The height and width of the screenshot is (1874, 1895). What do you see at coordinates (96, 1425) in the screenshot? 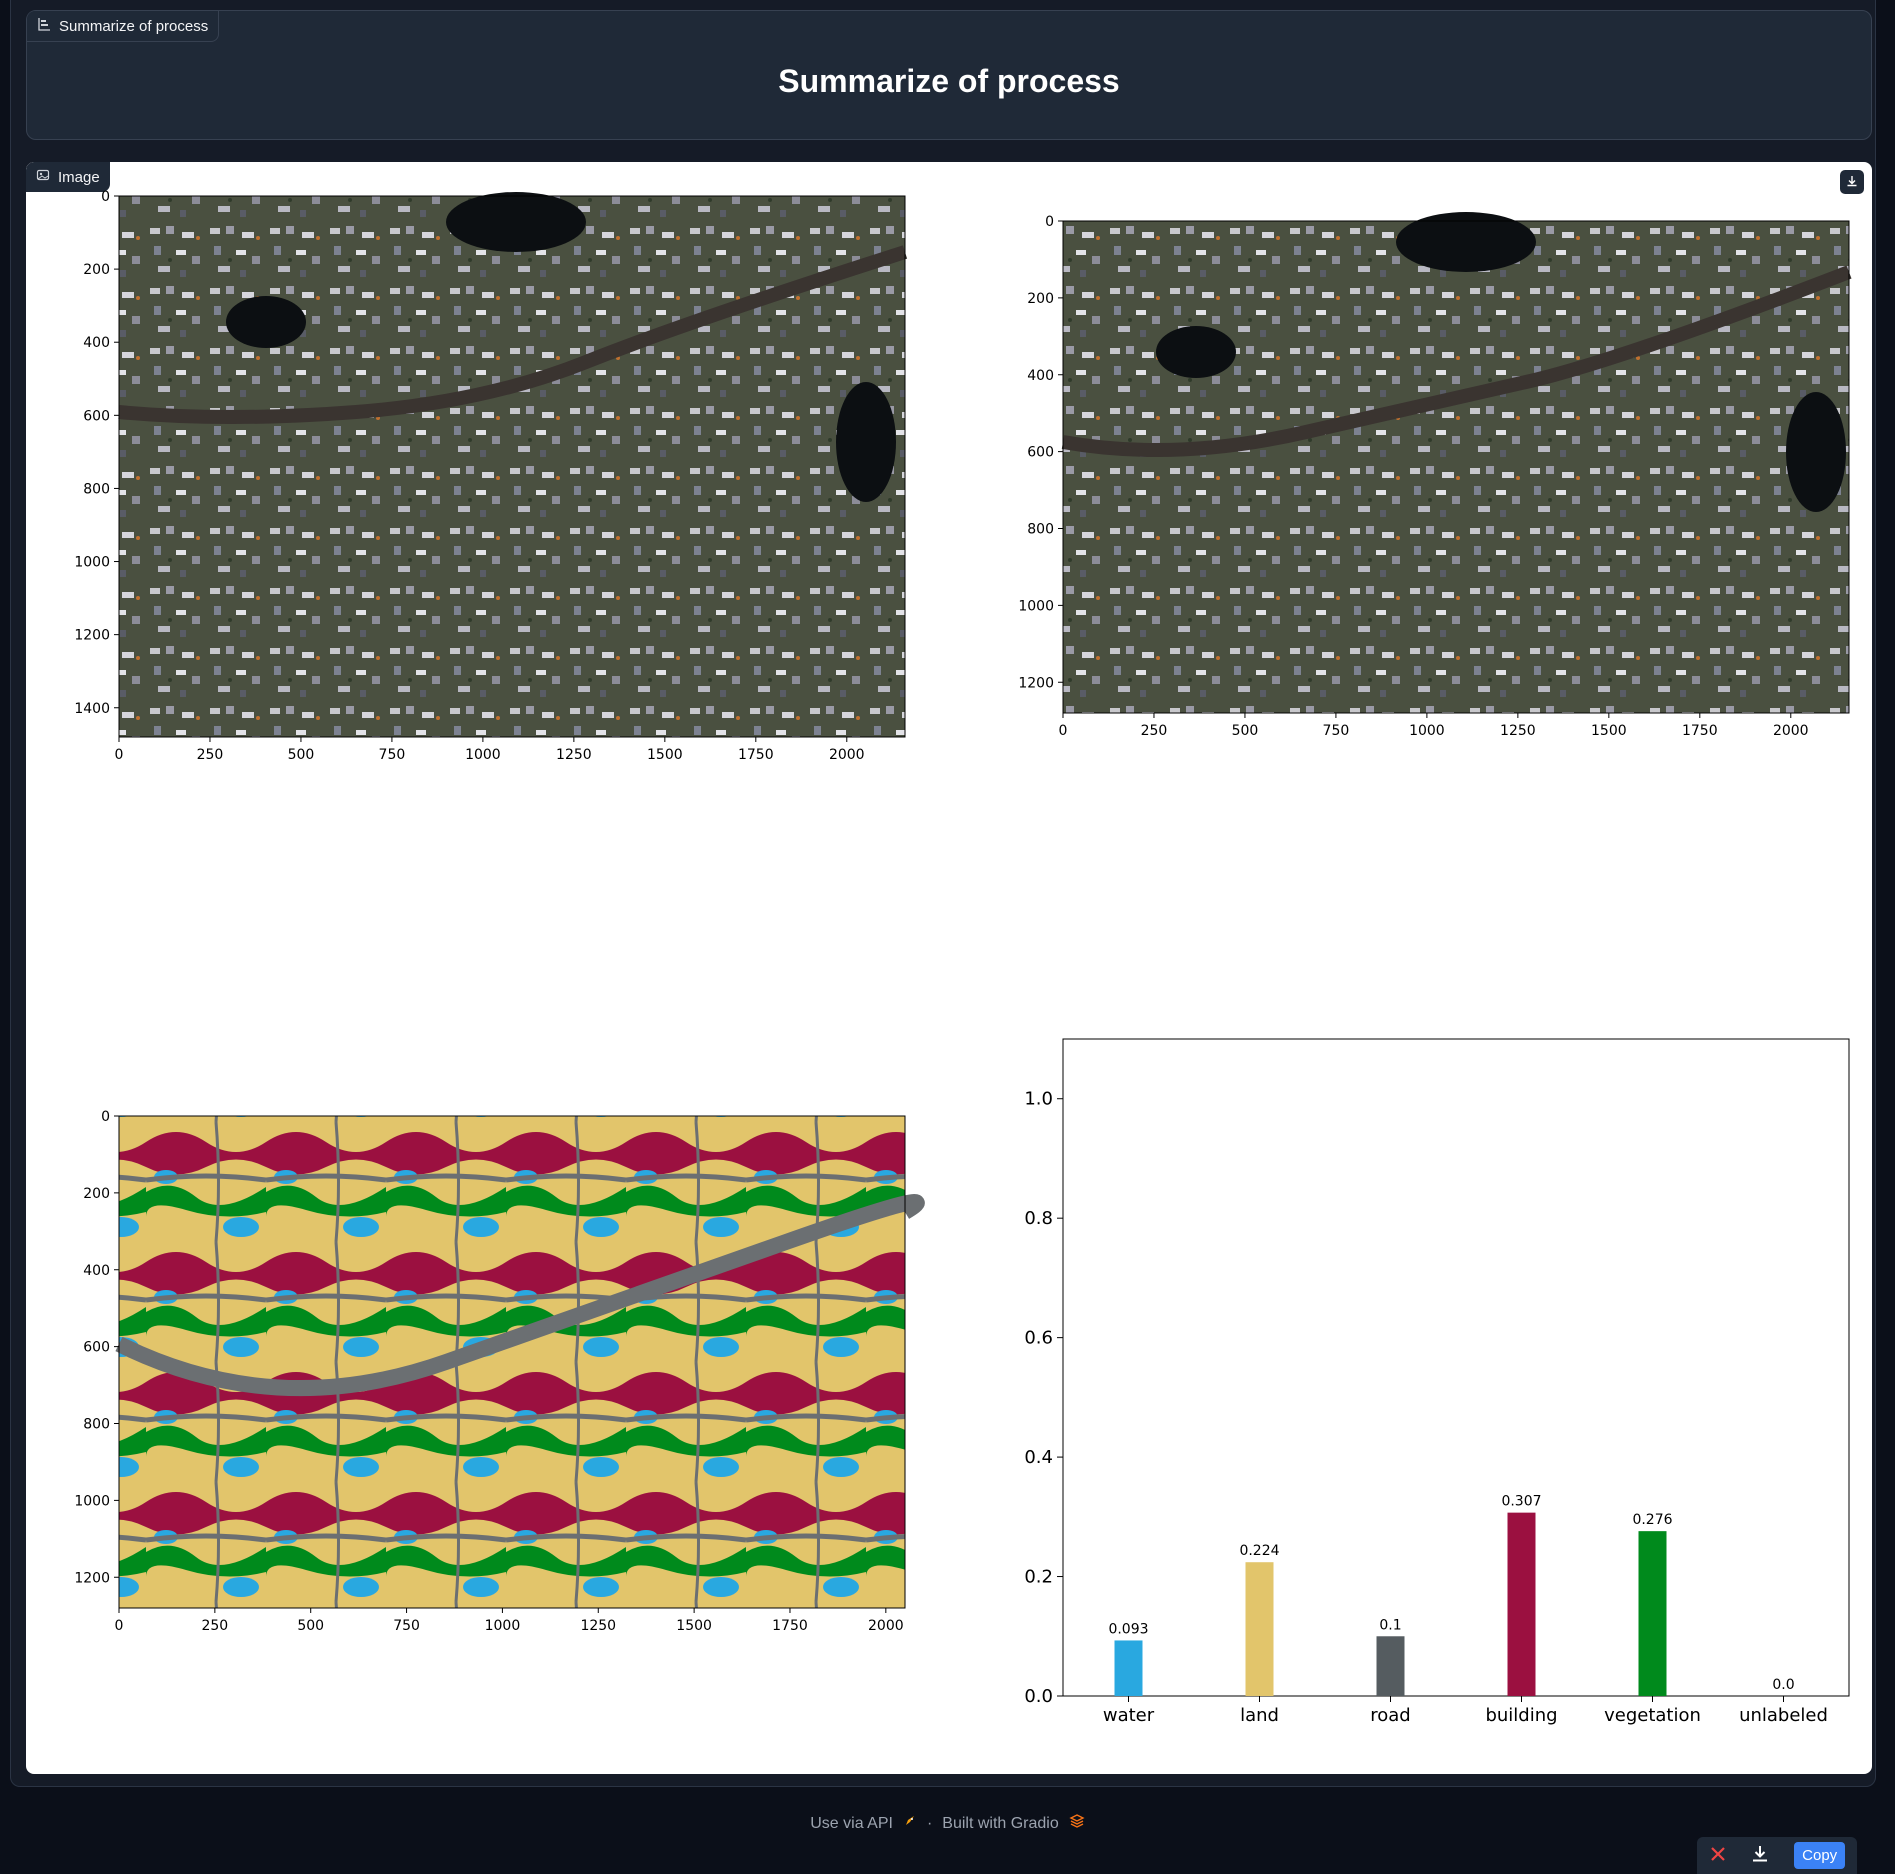
I see `segmentation-y-tick-label: 800` at bounding box center [96, 1425].